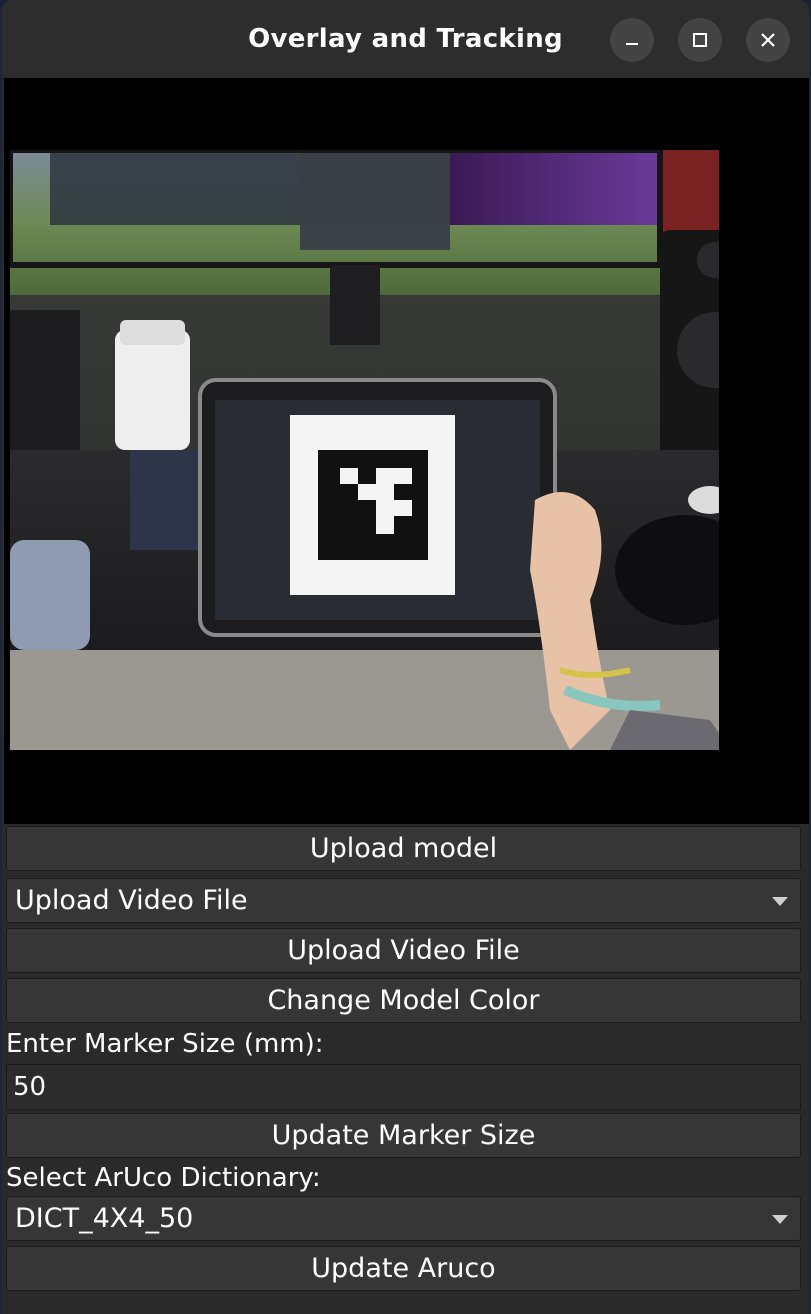 The width and height of the screenshot is (811, 1314). I want to click on close-icon, so click(768, 40).